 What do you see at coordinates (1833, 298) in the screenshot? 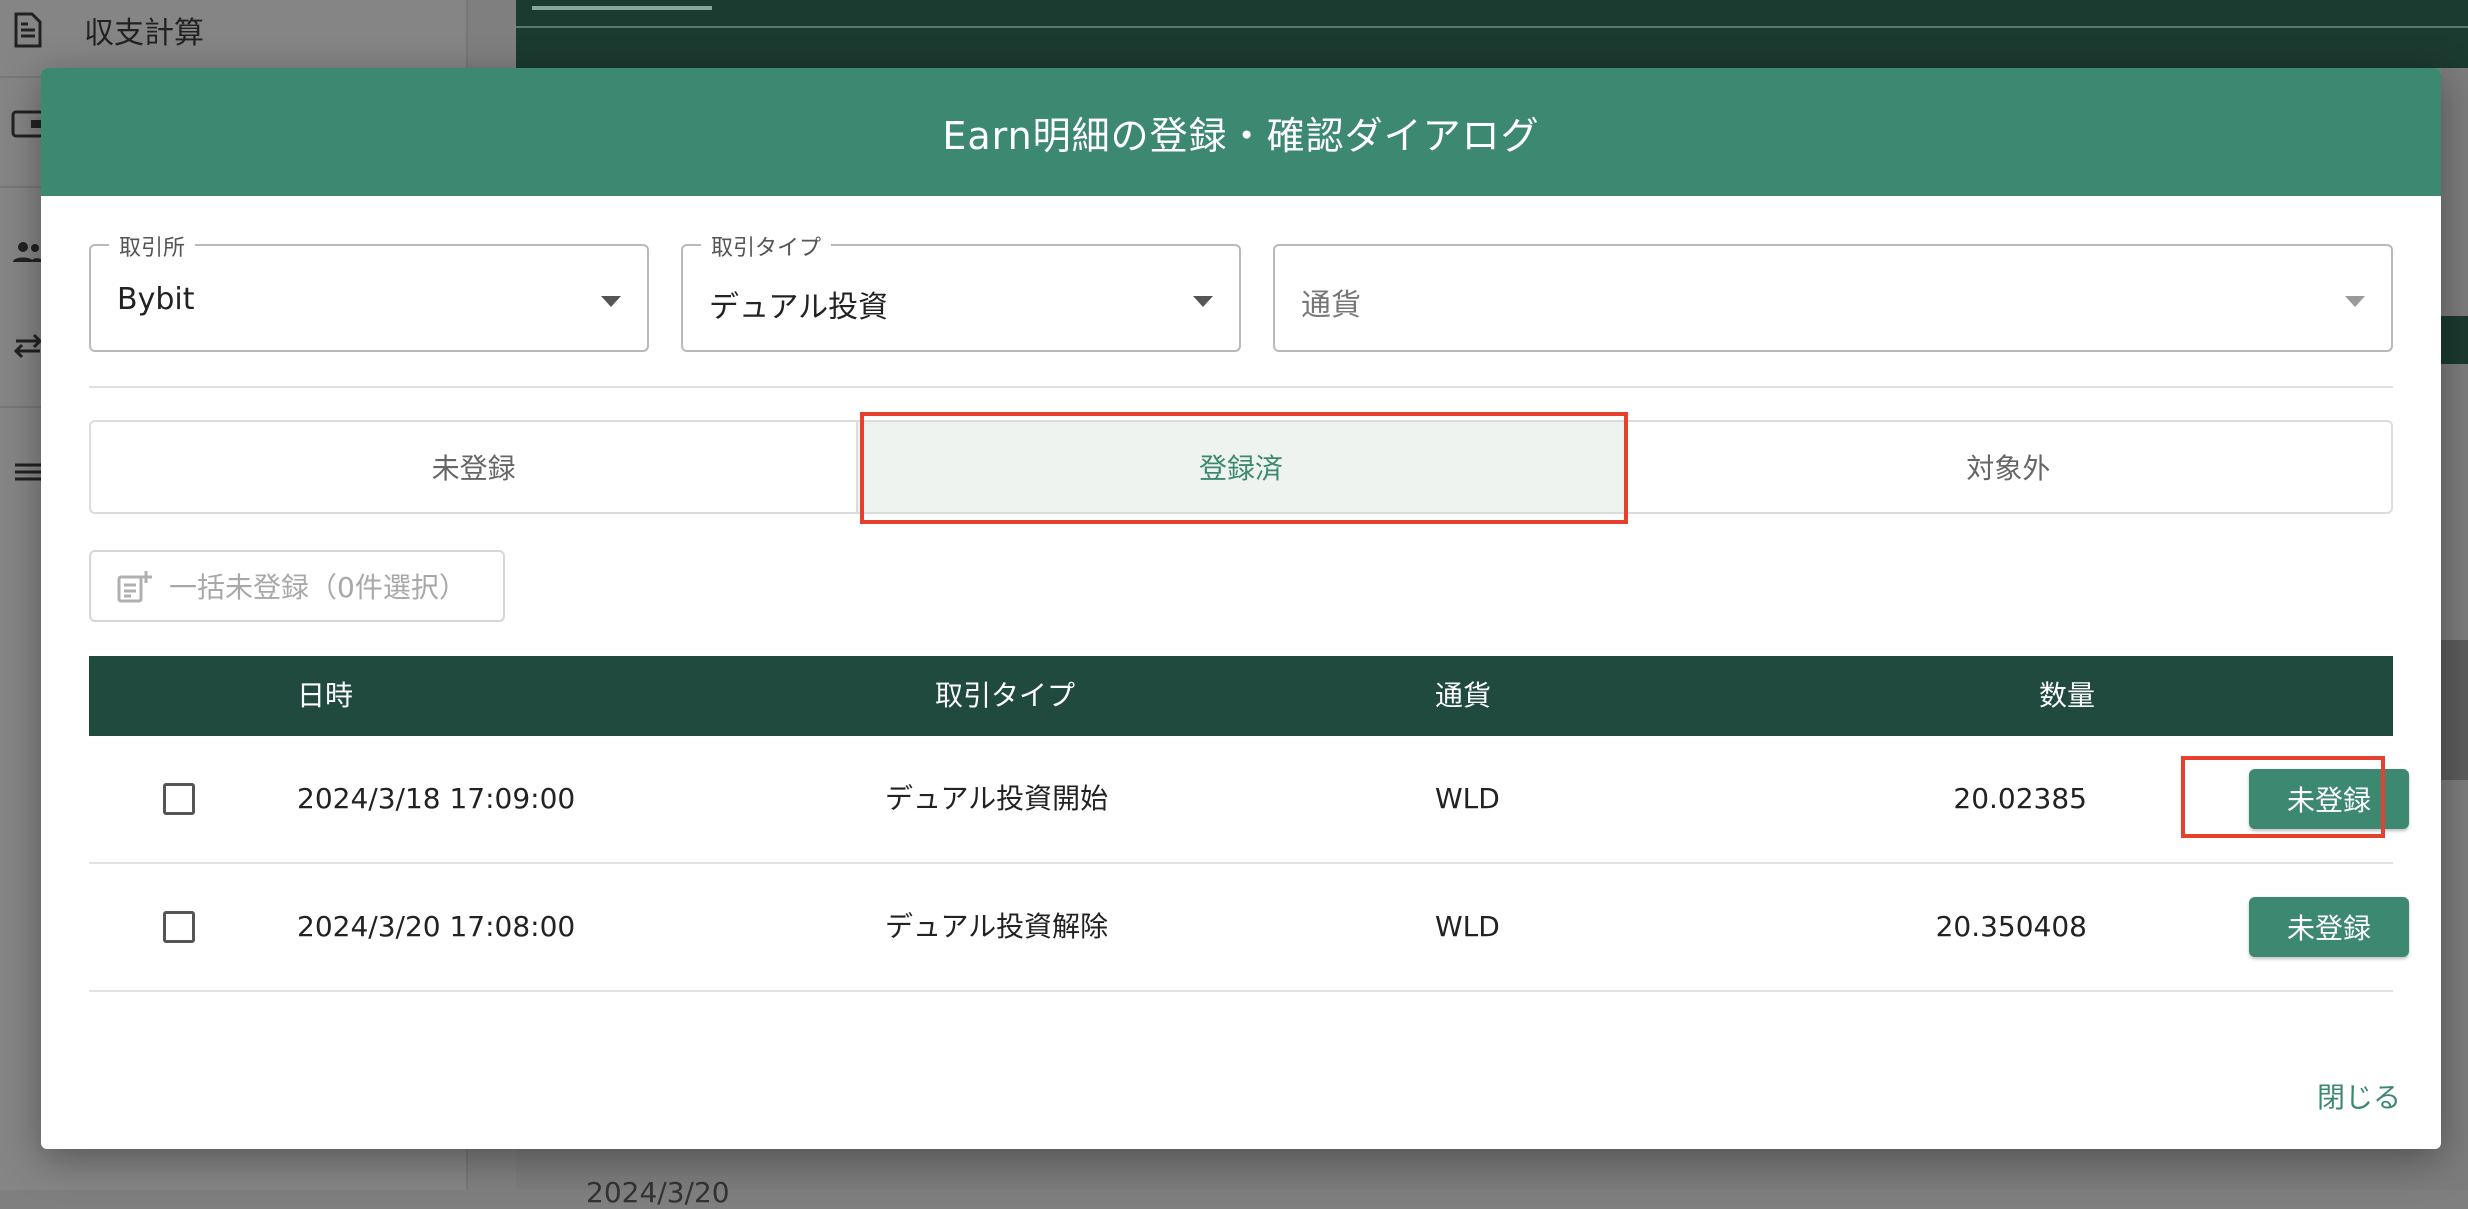
I see `currency-select: 通貨` at bounding box center [1833, 298].